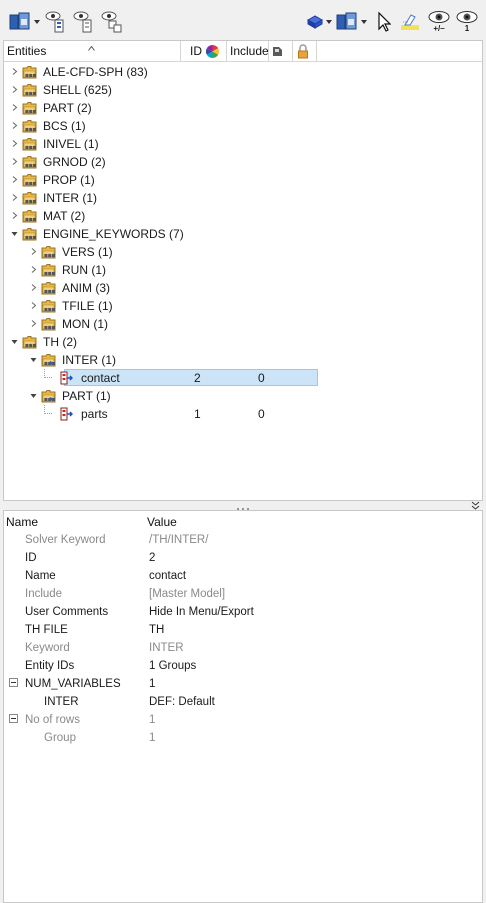  Describe the element at coordinates (20, 22) in the screenshot. I see `display-mode-icon` at that location.